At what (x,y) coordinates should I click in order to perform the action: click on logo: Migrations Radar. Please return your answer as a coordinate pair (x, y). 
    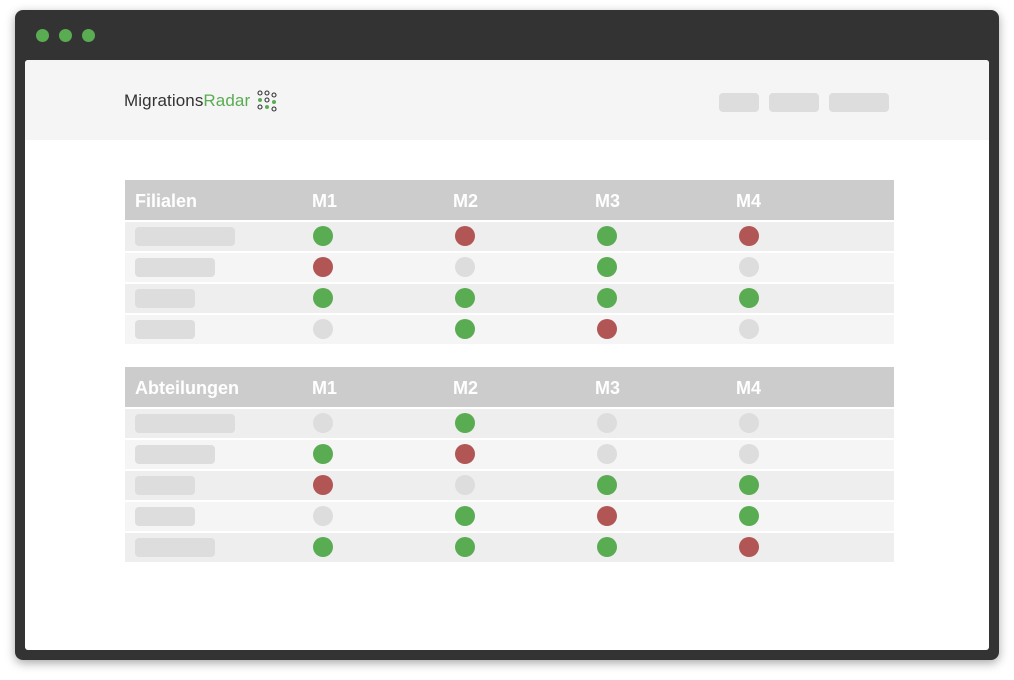
    Looking at the image, I should click on (201, 101).